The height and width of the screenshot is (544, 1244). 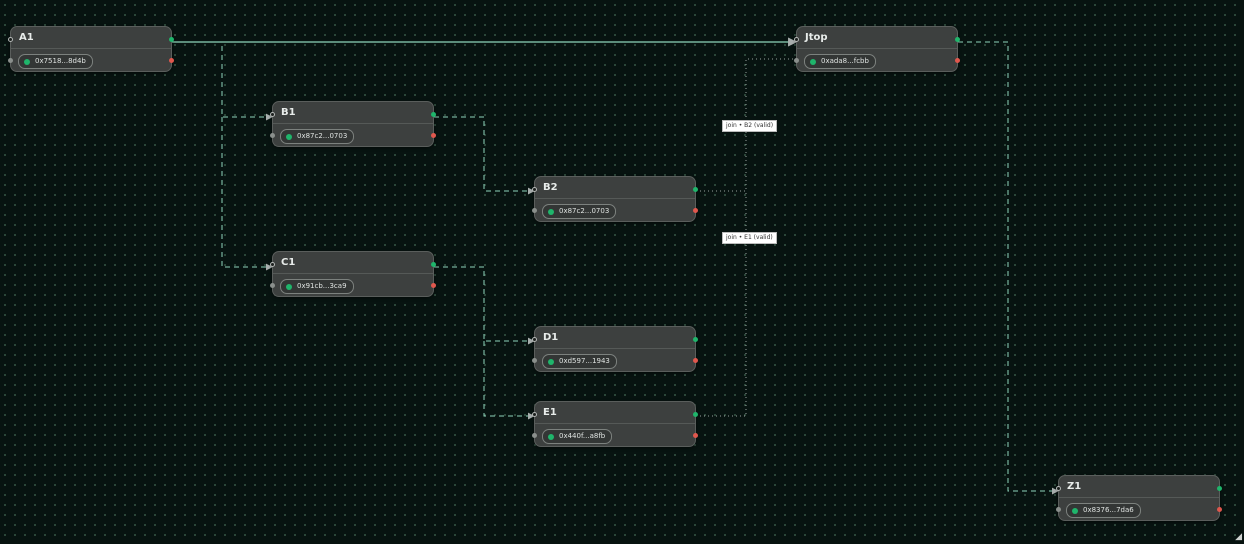 I want to click on edge-label-join-e1: join • E1 (valid), so click(x=749, y=238).